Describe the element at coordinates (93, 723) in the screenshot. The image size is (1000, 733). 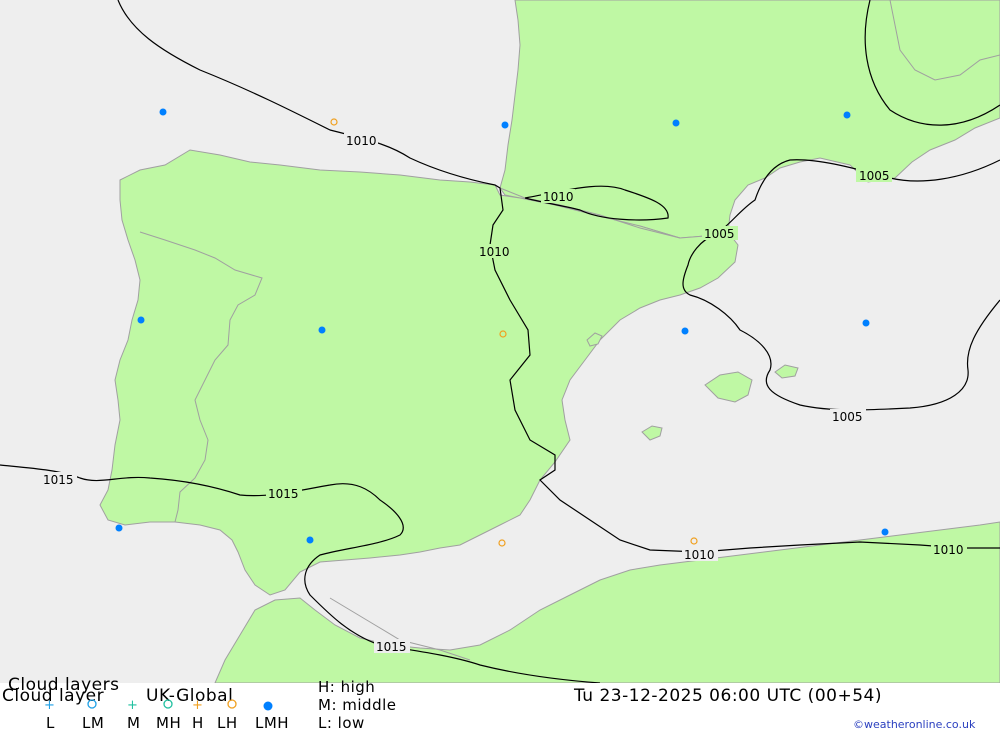
I see `layer-code: LM` at that location.